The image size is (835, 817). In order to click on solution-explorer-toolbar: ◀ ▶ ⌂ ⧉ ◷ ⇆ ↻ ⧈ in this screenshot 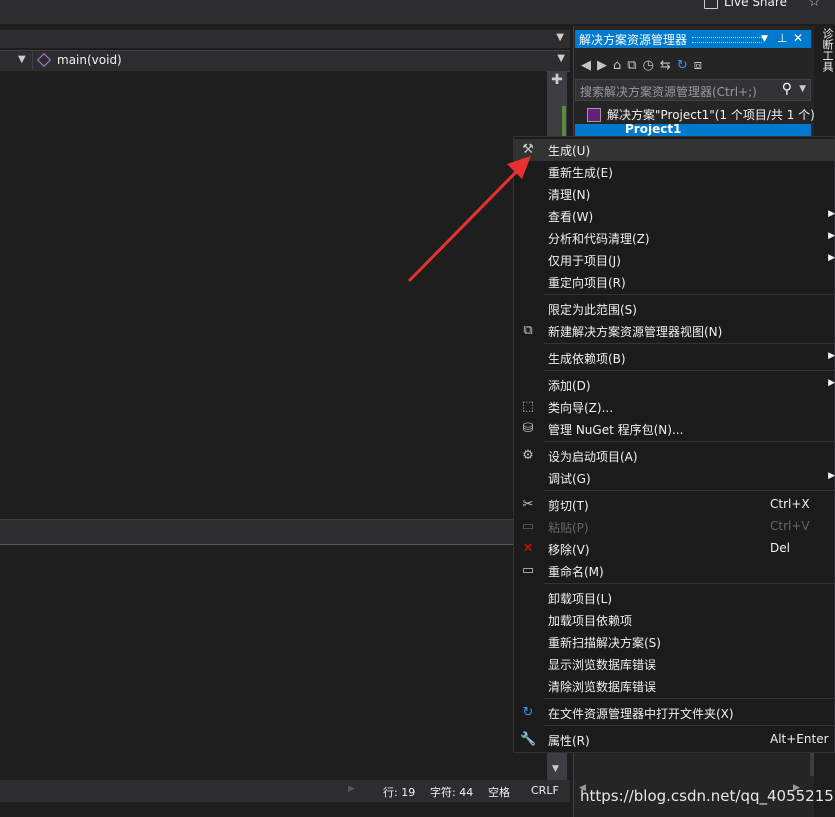, I will do `click(693, 65)`.